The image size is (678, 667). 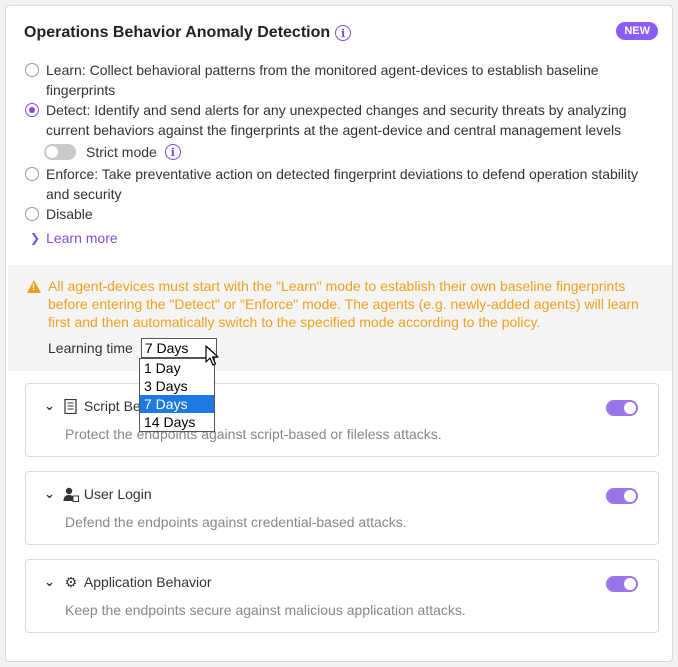 I want to click on disable-label: Disable, so click(x=69, y=214).